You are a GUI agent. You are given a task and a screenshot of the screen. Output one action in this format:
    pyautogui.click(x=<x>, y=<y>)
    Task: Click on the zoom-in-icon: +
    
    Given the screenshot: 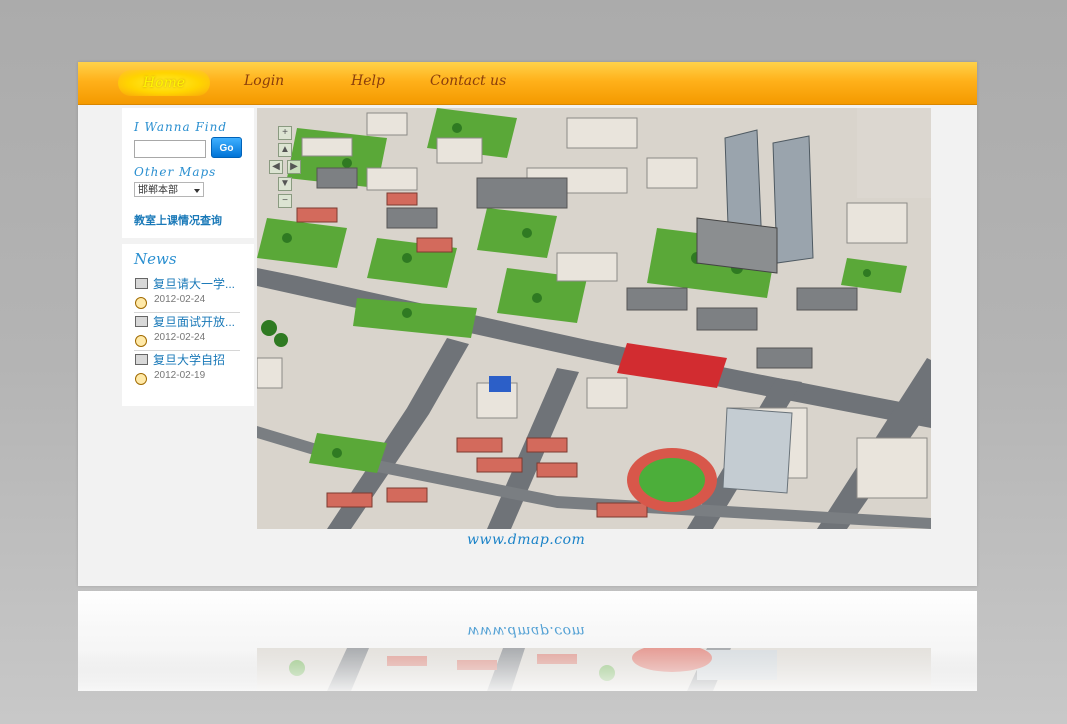 What is the action you would take?
    pyautogui.click(x=285, y=133)
    